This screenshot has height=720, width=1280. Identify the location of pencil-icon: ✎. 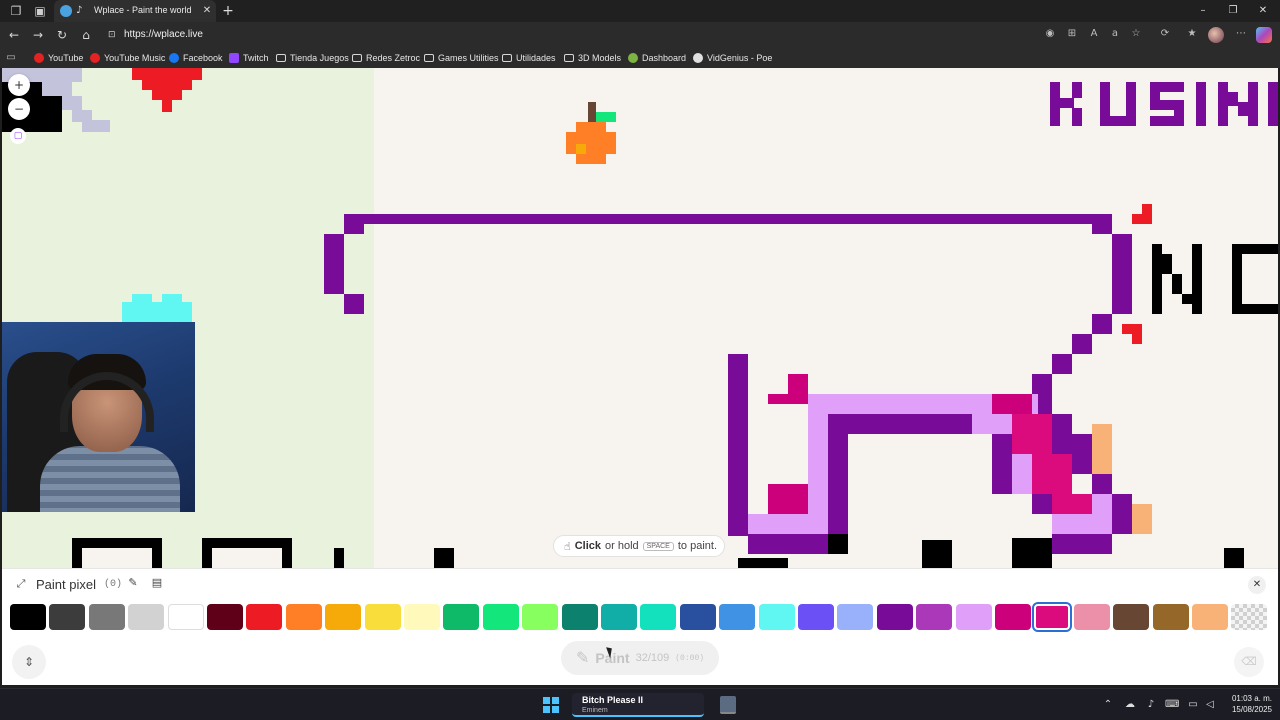
(133, 583).